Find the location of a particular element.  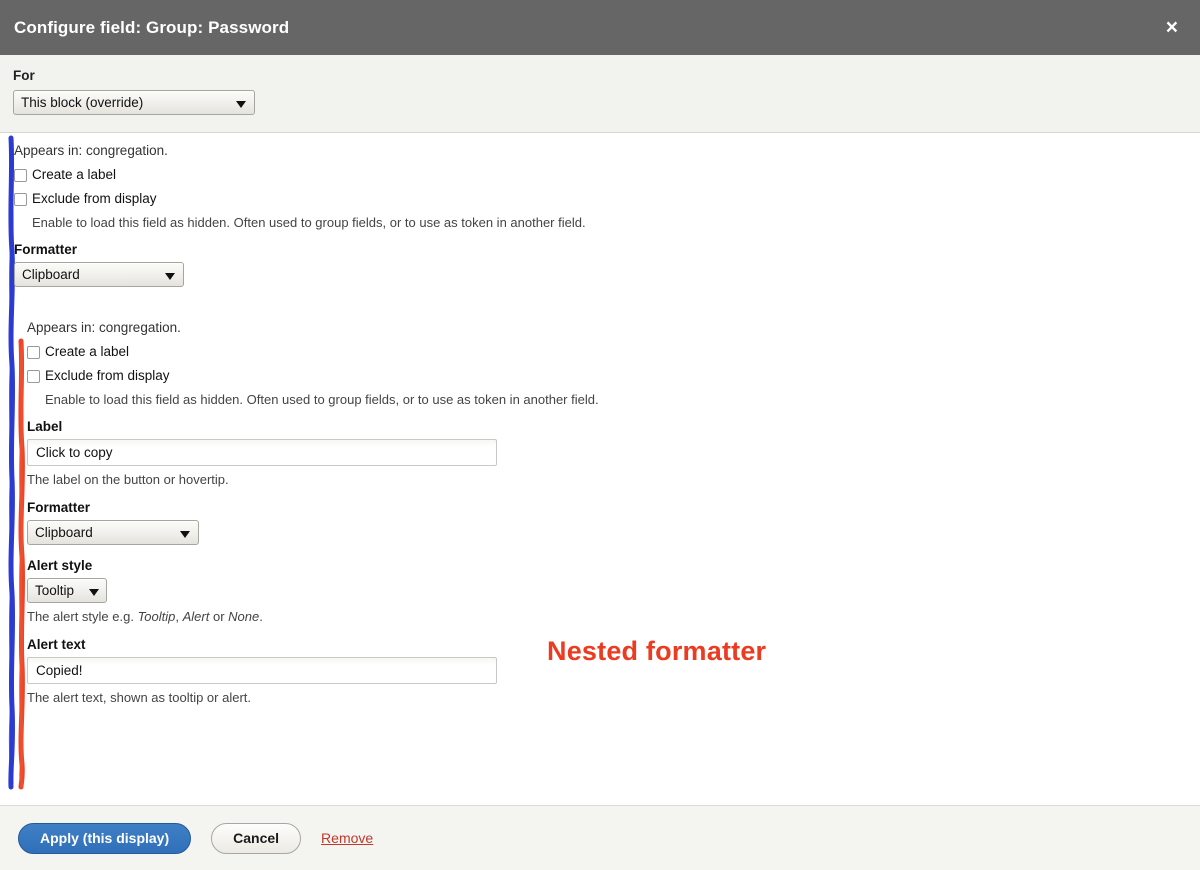

outer-create-label-checkbox is located at coordinates (20, 175).